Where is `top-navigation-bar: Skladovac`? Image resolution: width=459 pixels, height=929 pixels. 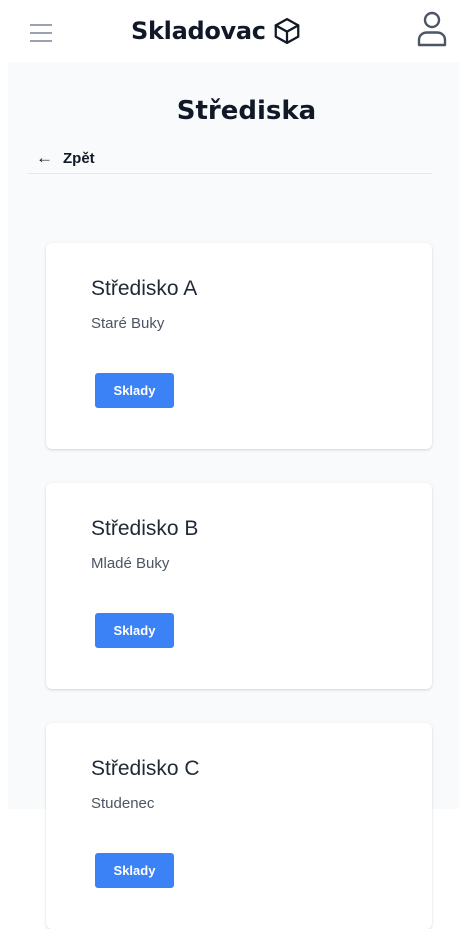 top-navigation-bar: Skladovac is located at coordinates (229, 31).